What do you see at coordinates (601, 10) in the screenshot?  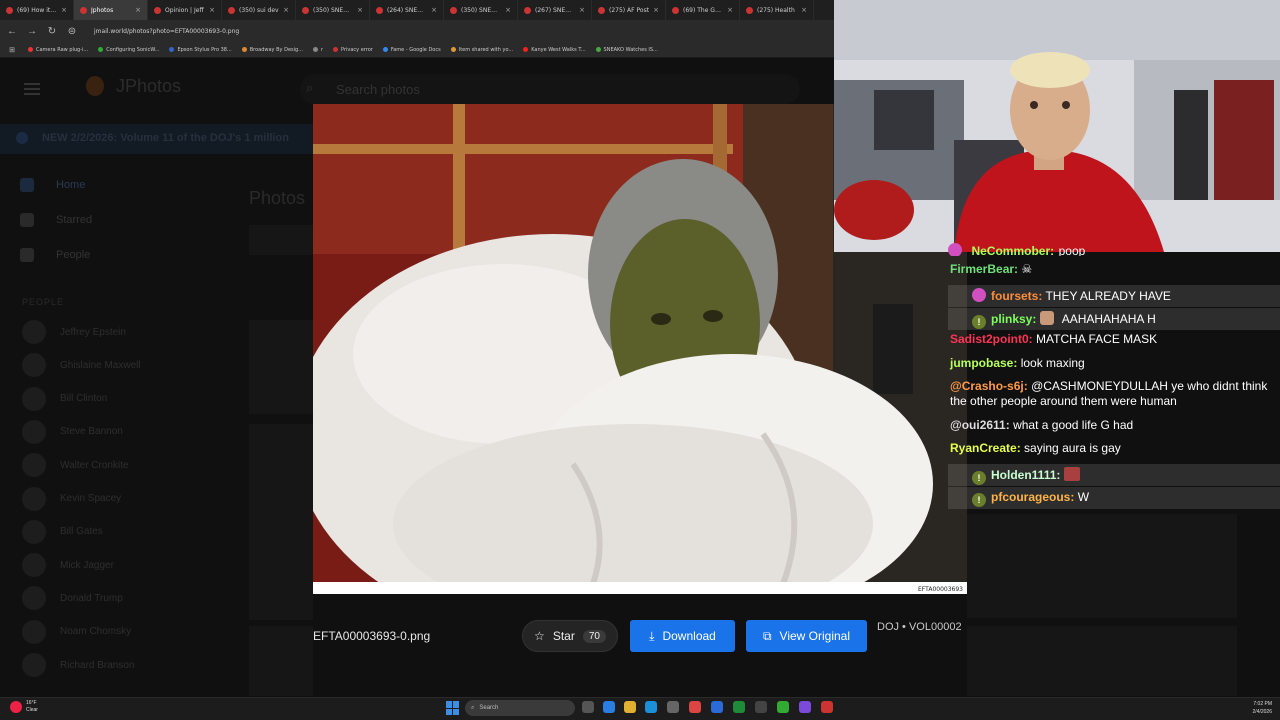 I see `tab-favicon-icon` at bounding box center [601, 10].